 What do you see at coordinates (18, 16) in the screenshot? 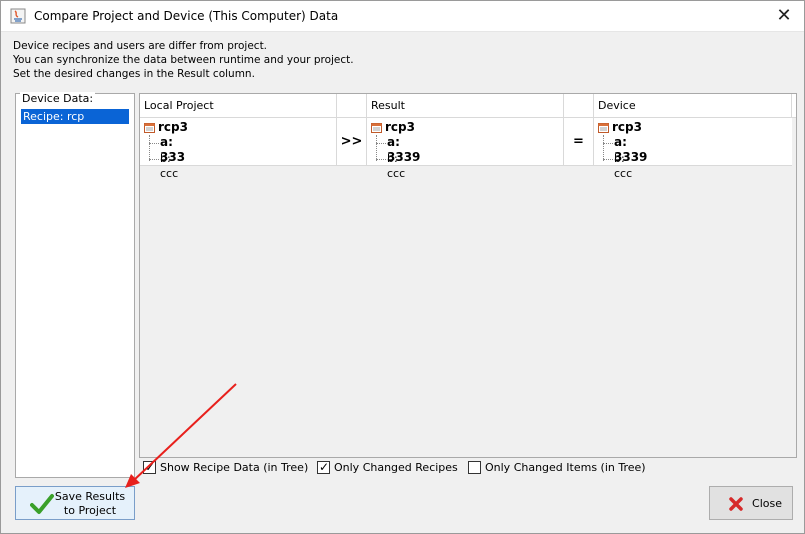
I see `java-app-icon` at bounding box center [18, 16].